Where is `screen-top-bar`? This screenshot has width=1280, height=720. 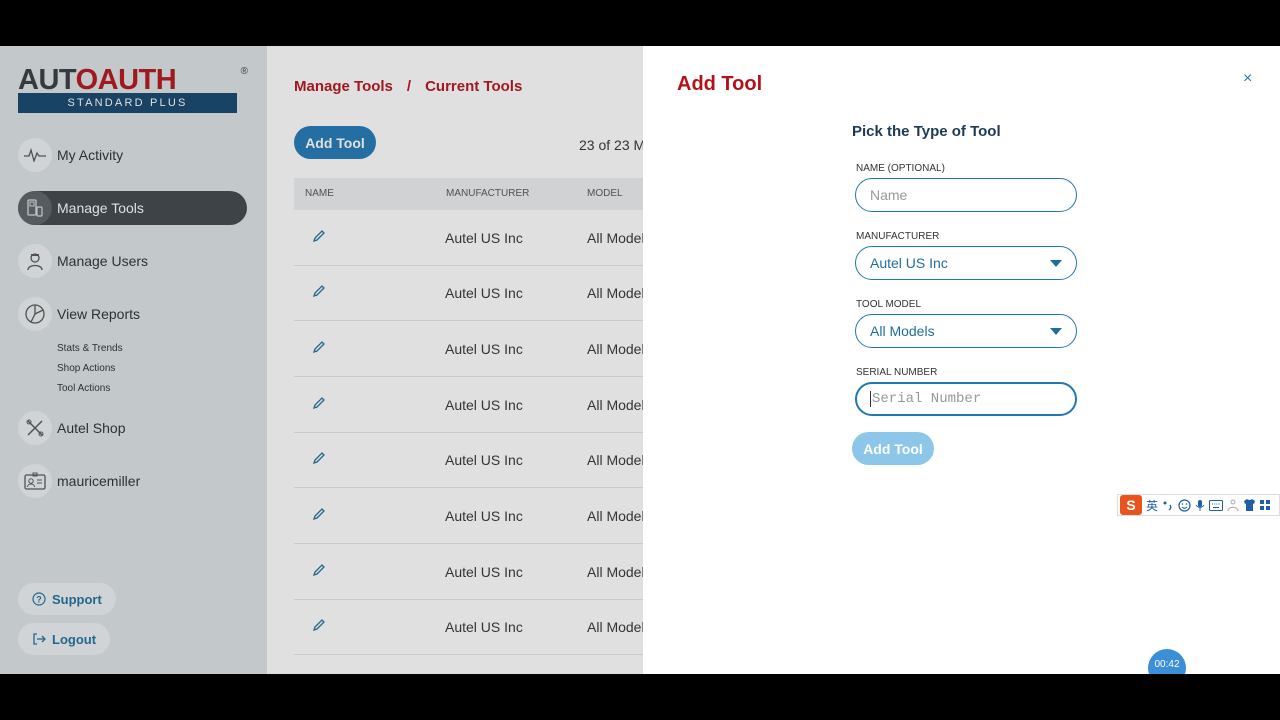 screen-top-bar is located at coordinates (640, 23).